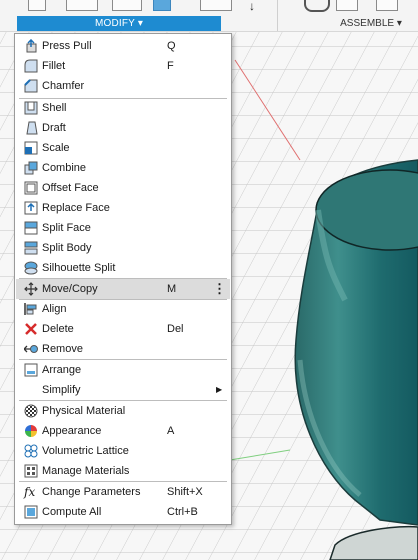 This screenshot has height=560, width=418. What do you see at coordinates (371, 23) in the screenshot?
I see `assemble-tab: ASSEMBLE ▾` at bounding box center [371, 23].